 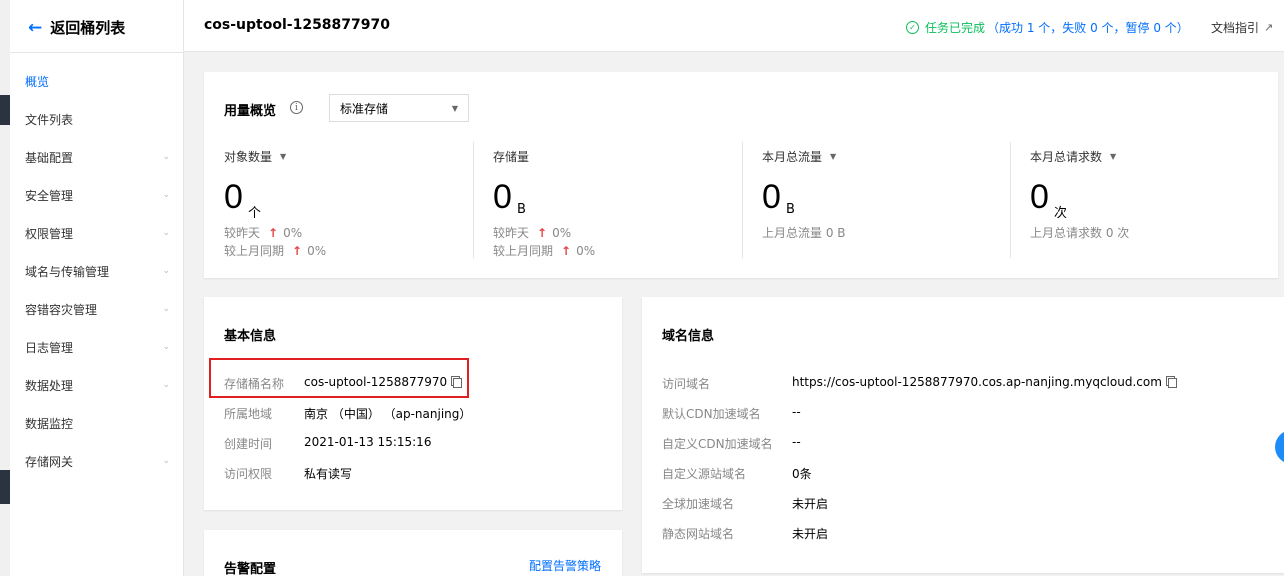 I want to click on metric-unit: B, so click(x=521, y=209).